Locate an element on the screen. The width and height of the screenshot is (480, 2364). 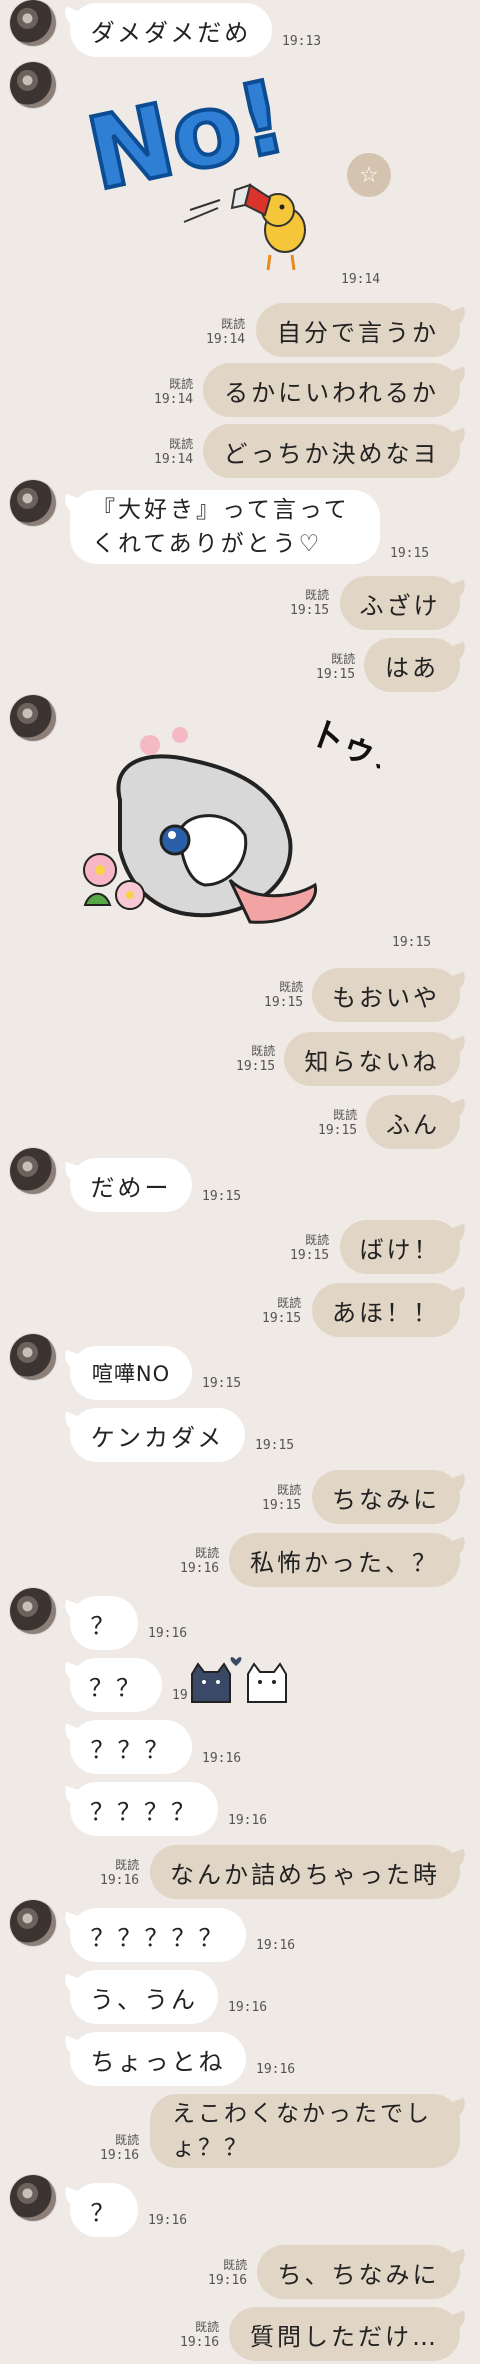
message-bubble-outgoing: ばけ！ is located at coordinates (400, 1247).